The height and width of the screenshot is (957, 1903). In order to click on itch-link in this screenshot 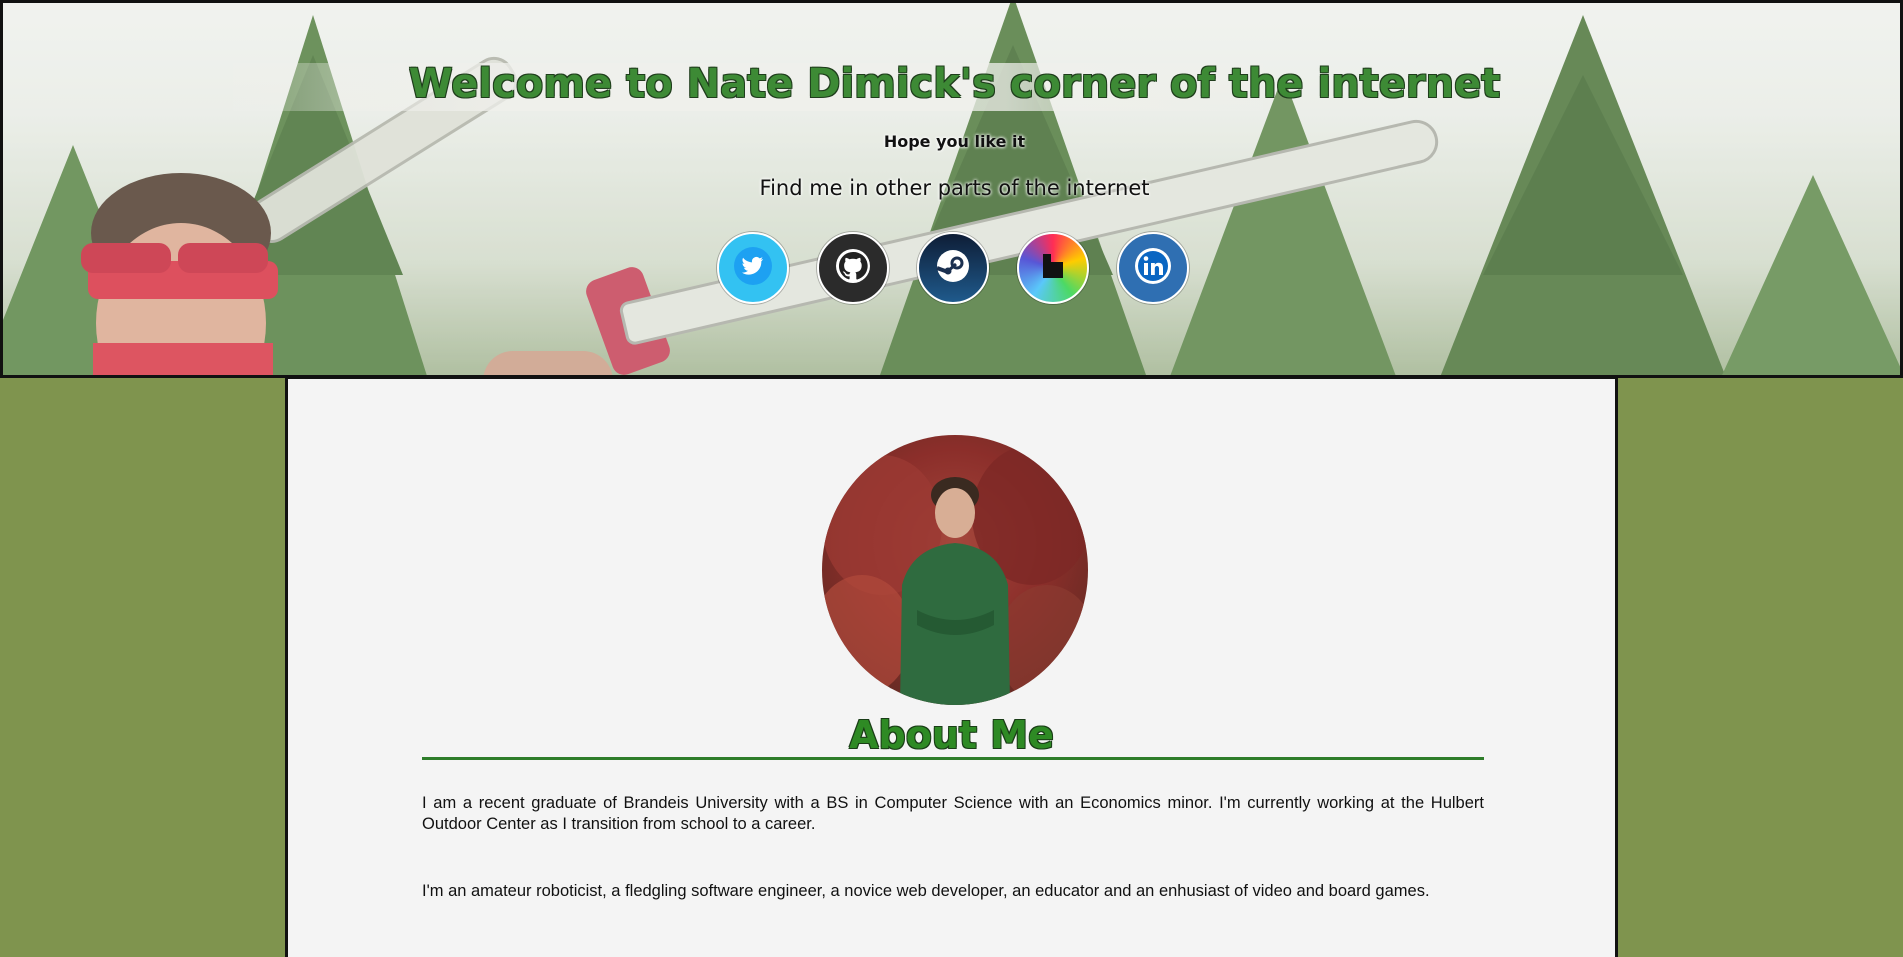, I will do `click(1053, 268)`.